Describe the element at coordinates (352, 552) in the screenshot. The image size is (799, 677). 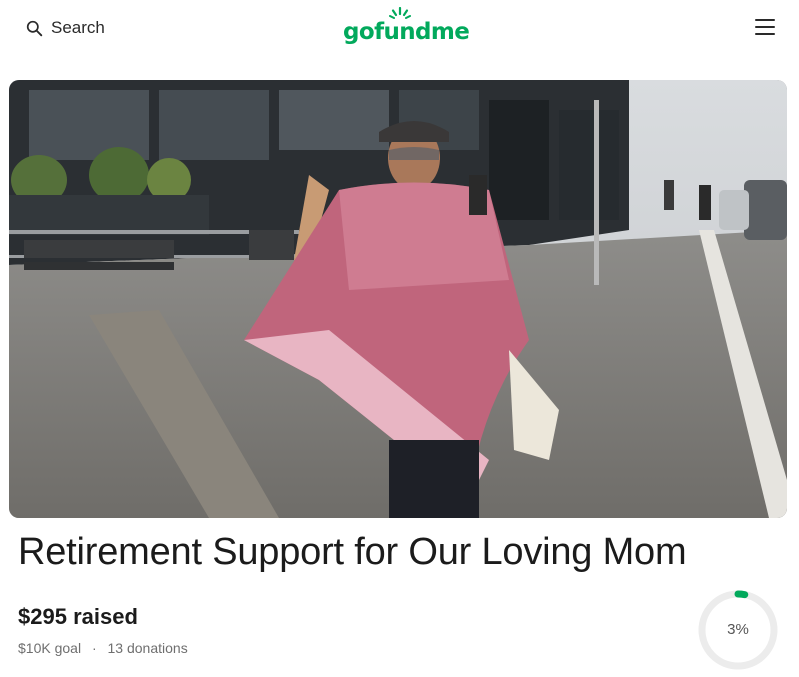
I see `campaign-title: Retirement Support for Our Loving Mom` at that location.